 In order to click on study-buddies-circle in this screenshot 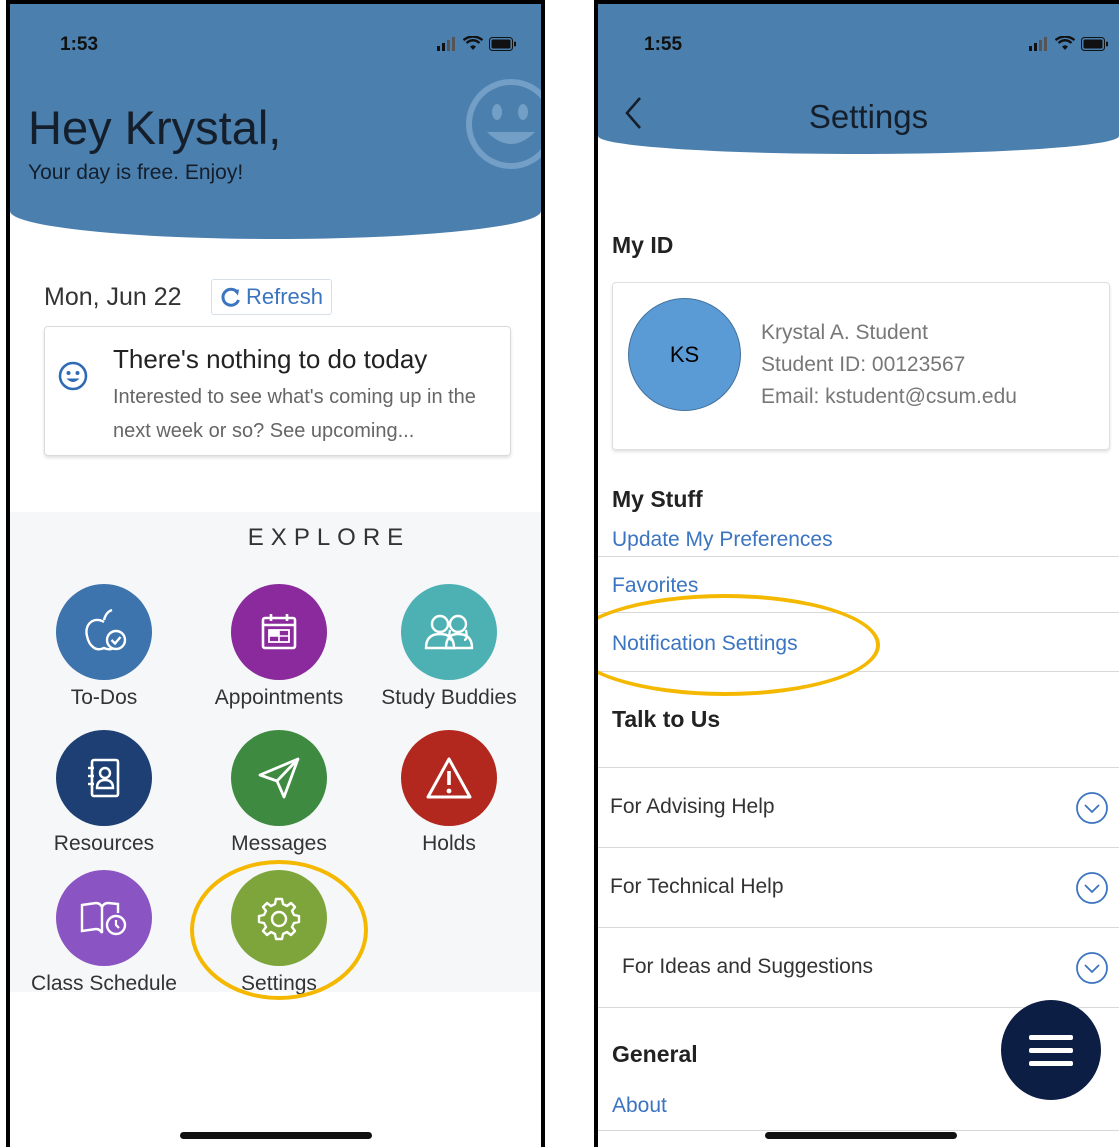, I will do `click(449, 632)`.